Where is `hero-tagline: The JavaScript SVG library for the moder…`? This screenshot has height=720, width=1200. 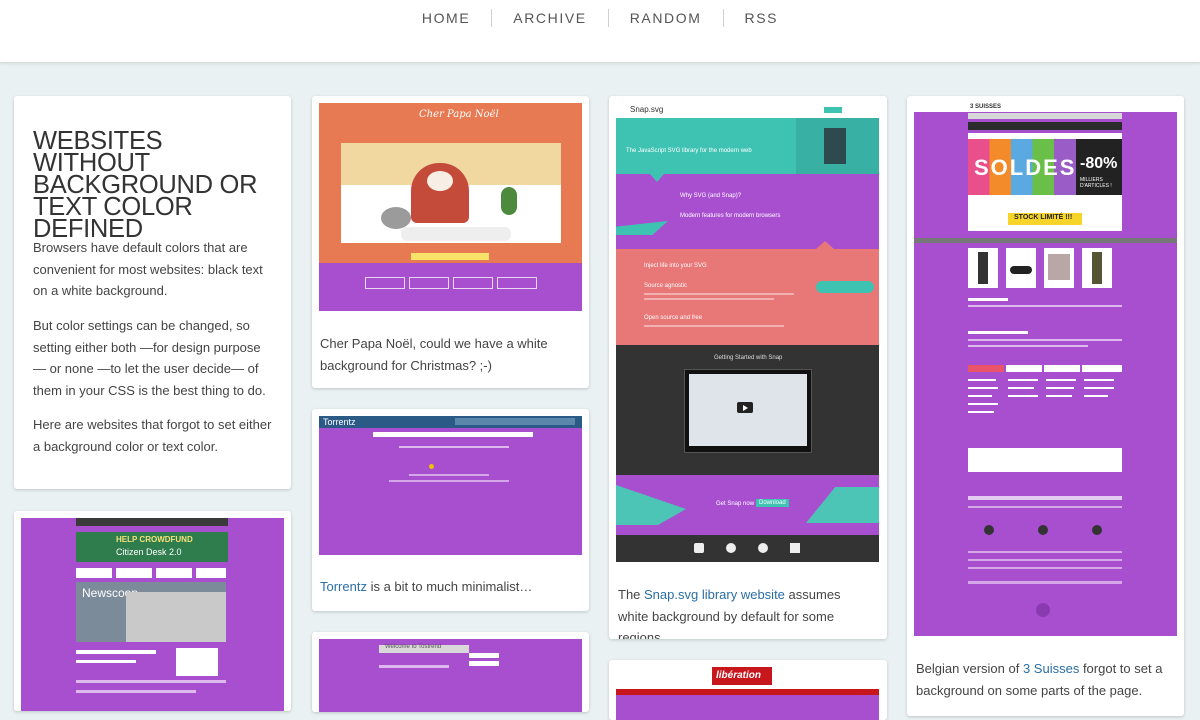
hero-tagline: The JavaScript SVG library for the moder… is located at coordinates (689, 151).